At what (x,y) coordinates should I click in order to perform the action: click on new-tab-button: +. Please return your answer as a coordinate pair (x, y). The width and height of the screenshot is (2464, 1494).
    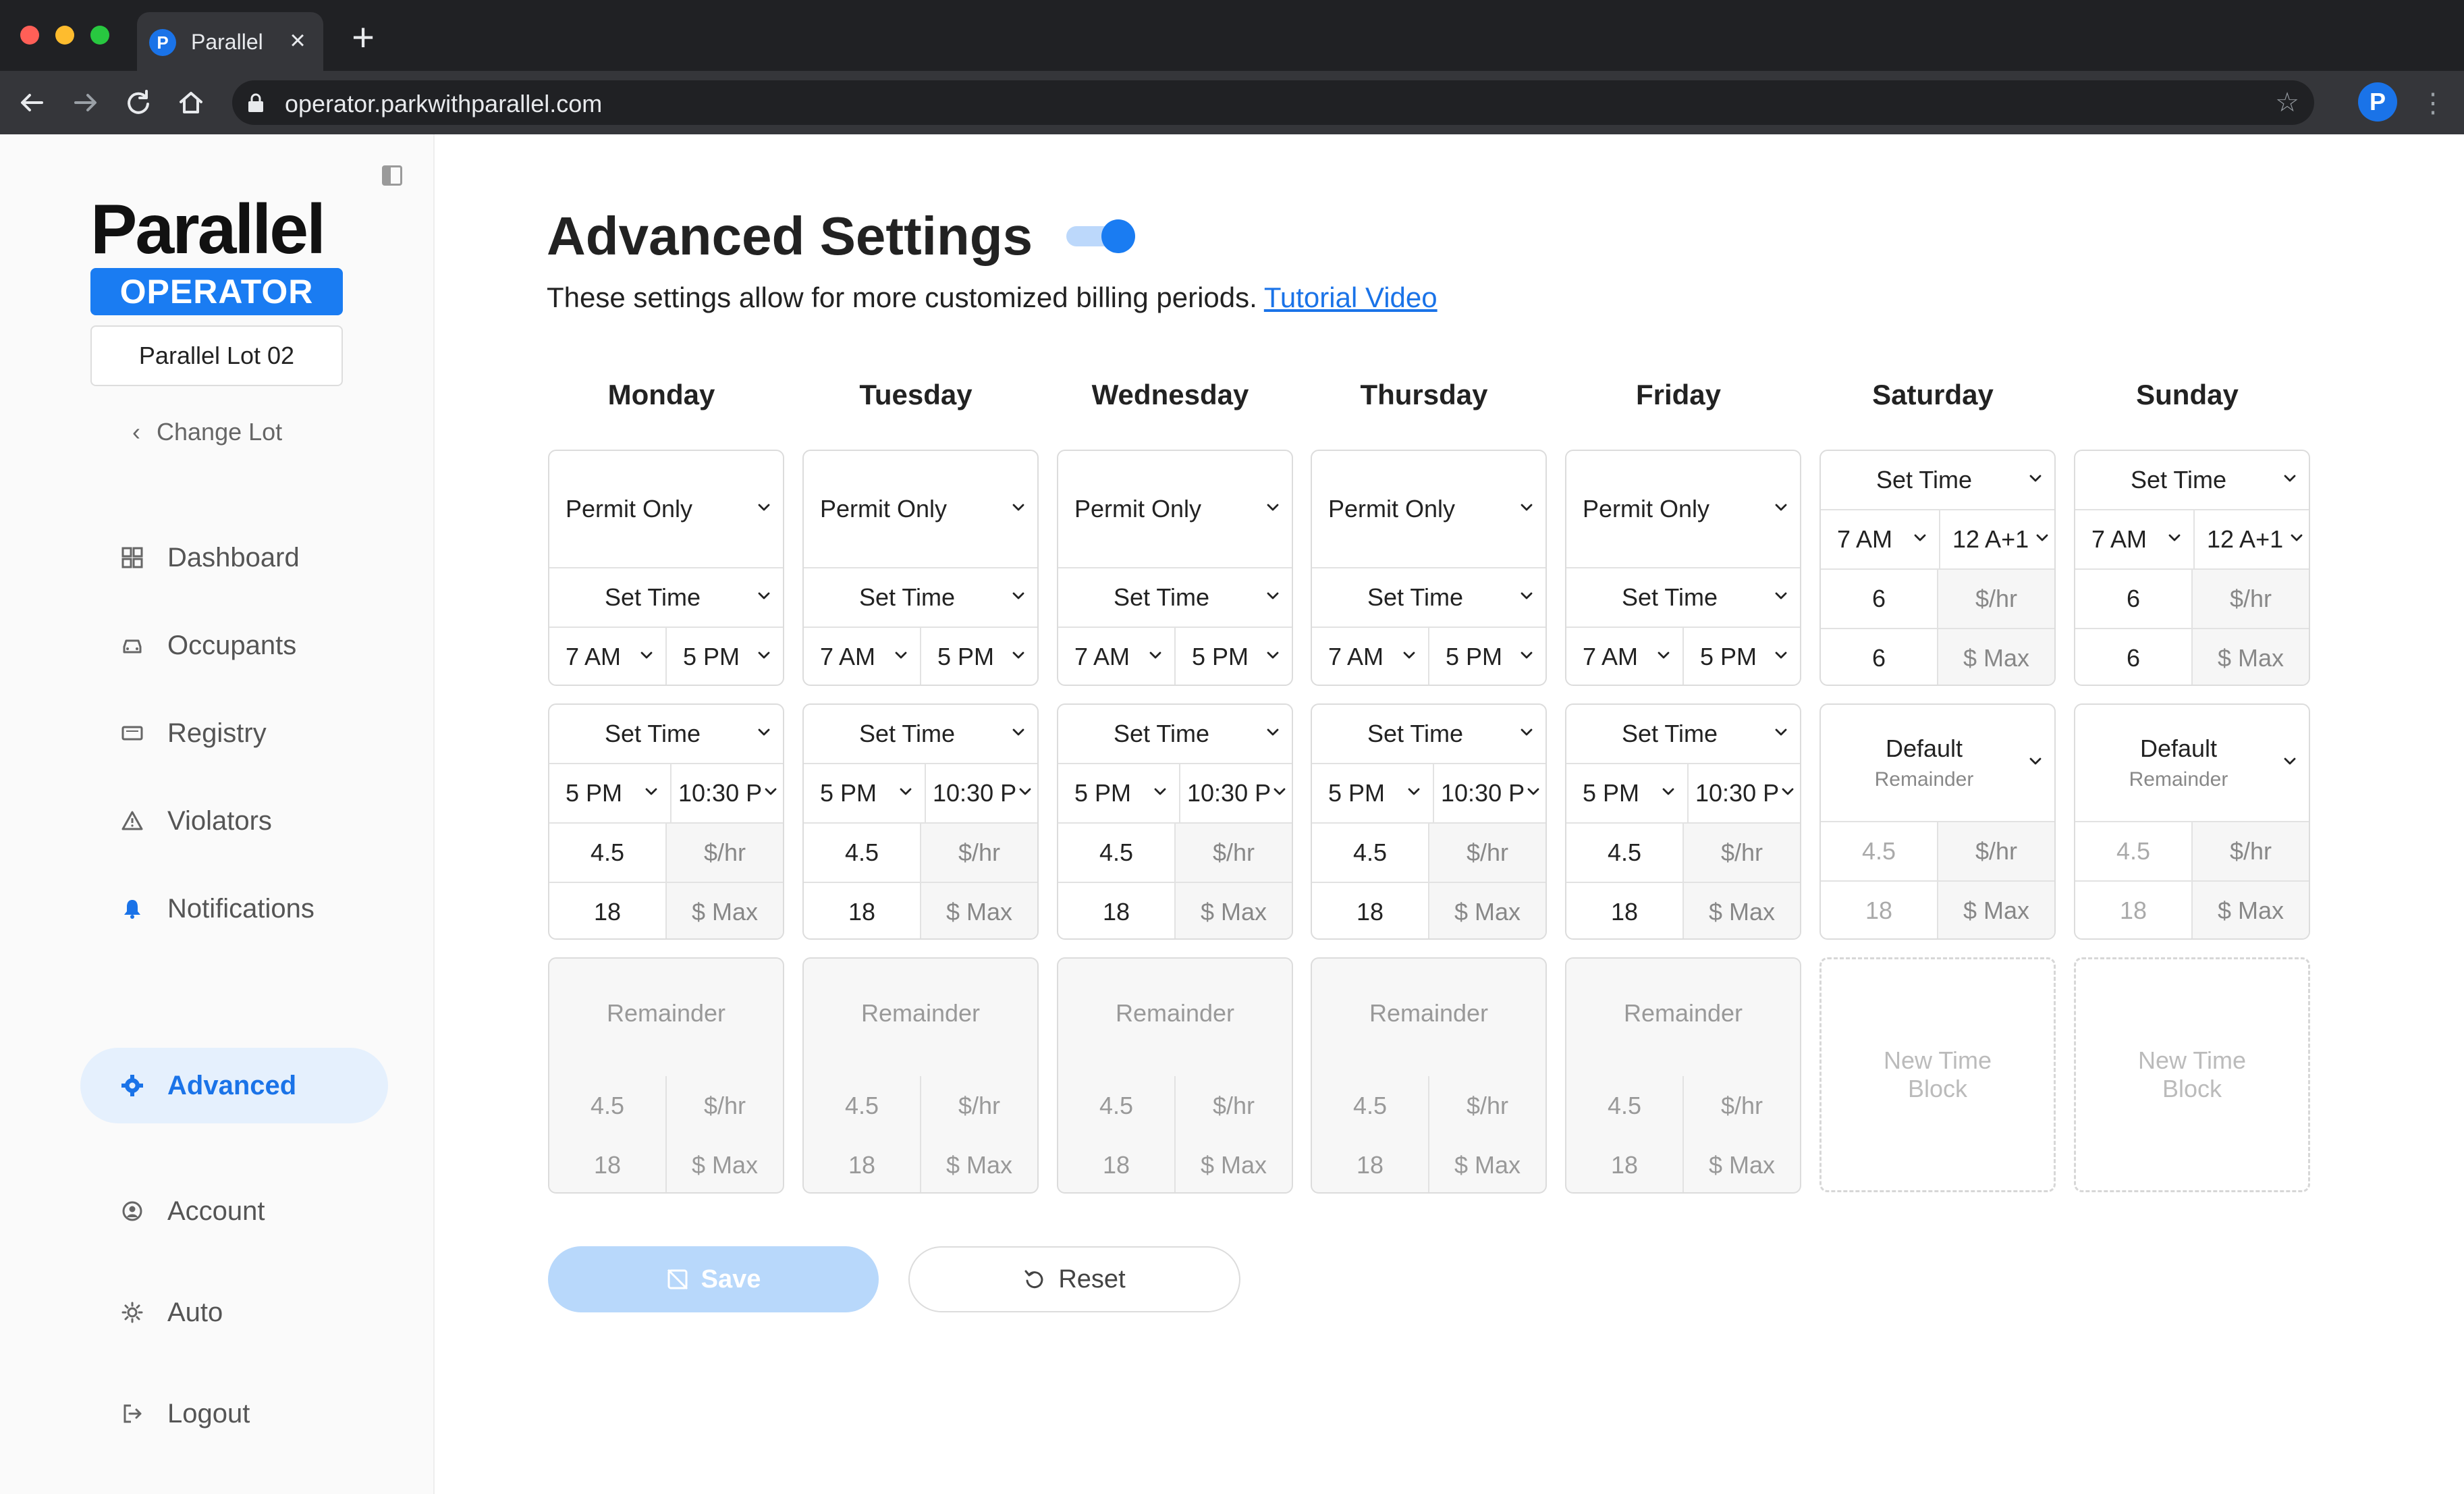
    Looking at the image, I should click on (363, 37).